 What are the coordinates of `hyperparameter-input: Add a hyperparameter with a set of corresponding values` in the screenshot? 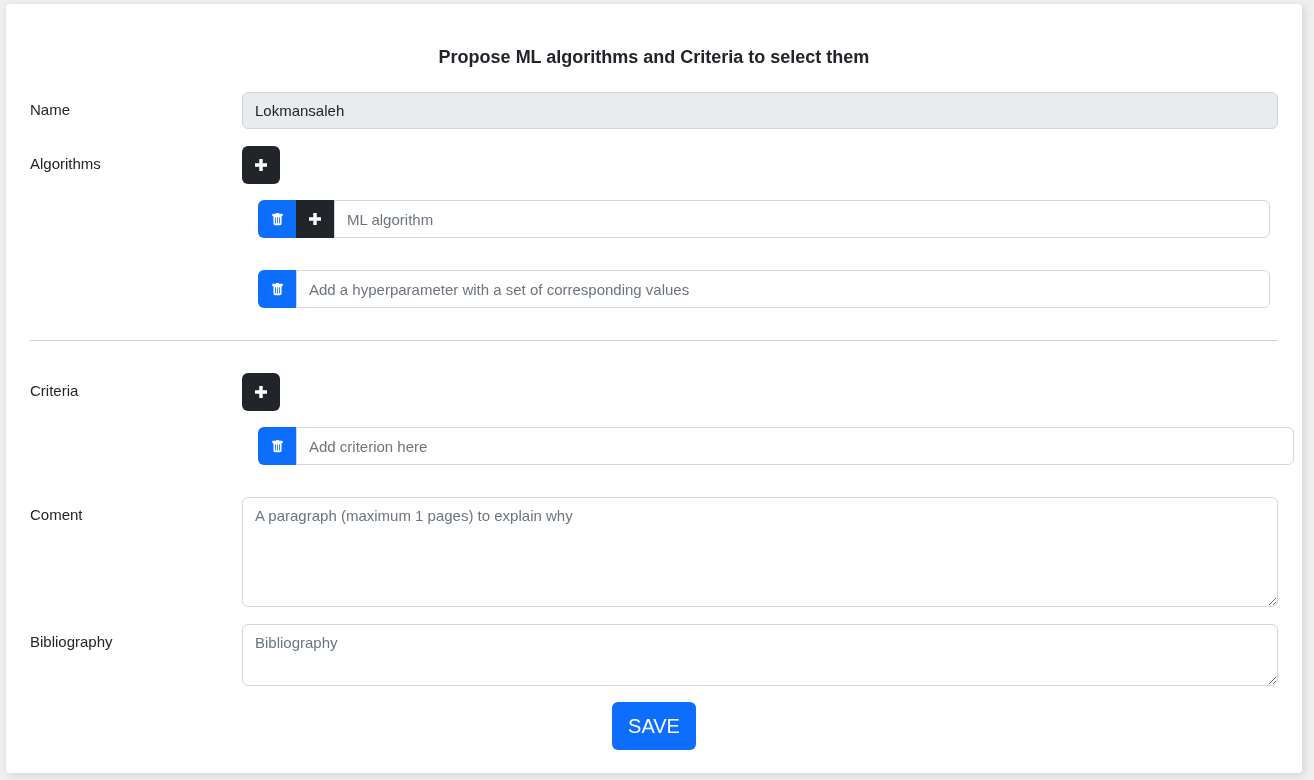 It's located at (783, 289).